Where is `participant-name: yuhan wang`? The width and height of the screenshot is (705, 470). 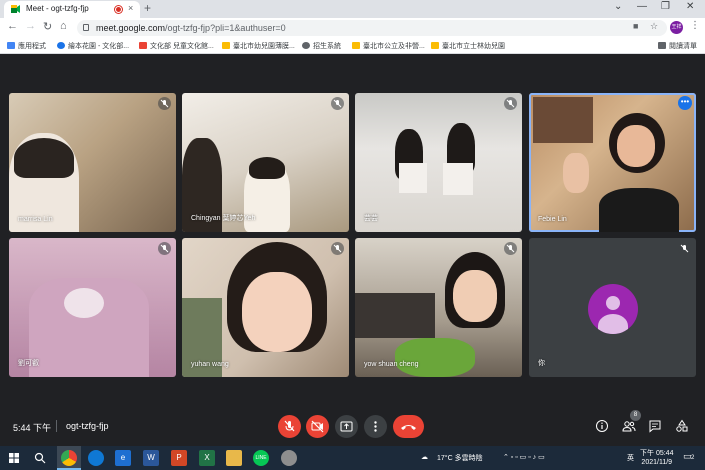
participant-name: yuhan wang is located at coordinates (210, 364).